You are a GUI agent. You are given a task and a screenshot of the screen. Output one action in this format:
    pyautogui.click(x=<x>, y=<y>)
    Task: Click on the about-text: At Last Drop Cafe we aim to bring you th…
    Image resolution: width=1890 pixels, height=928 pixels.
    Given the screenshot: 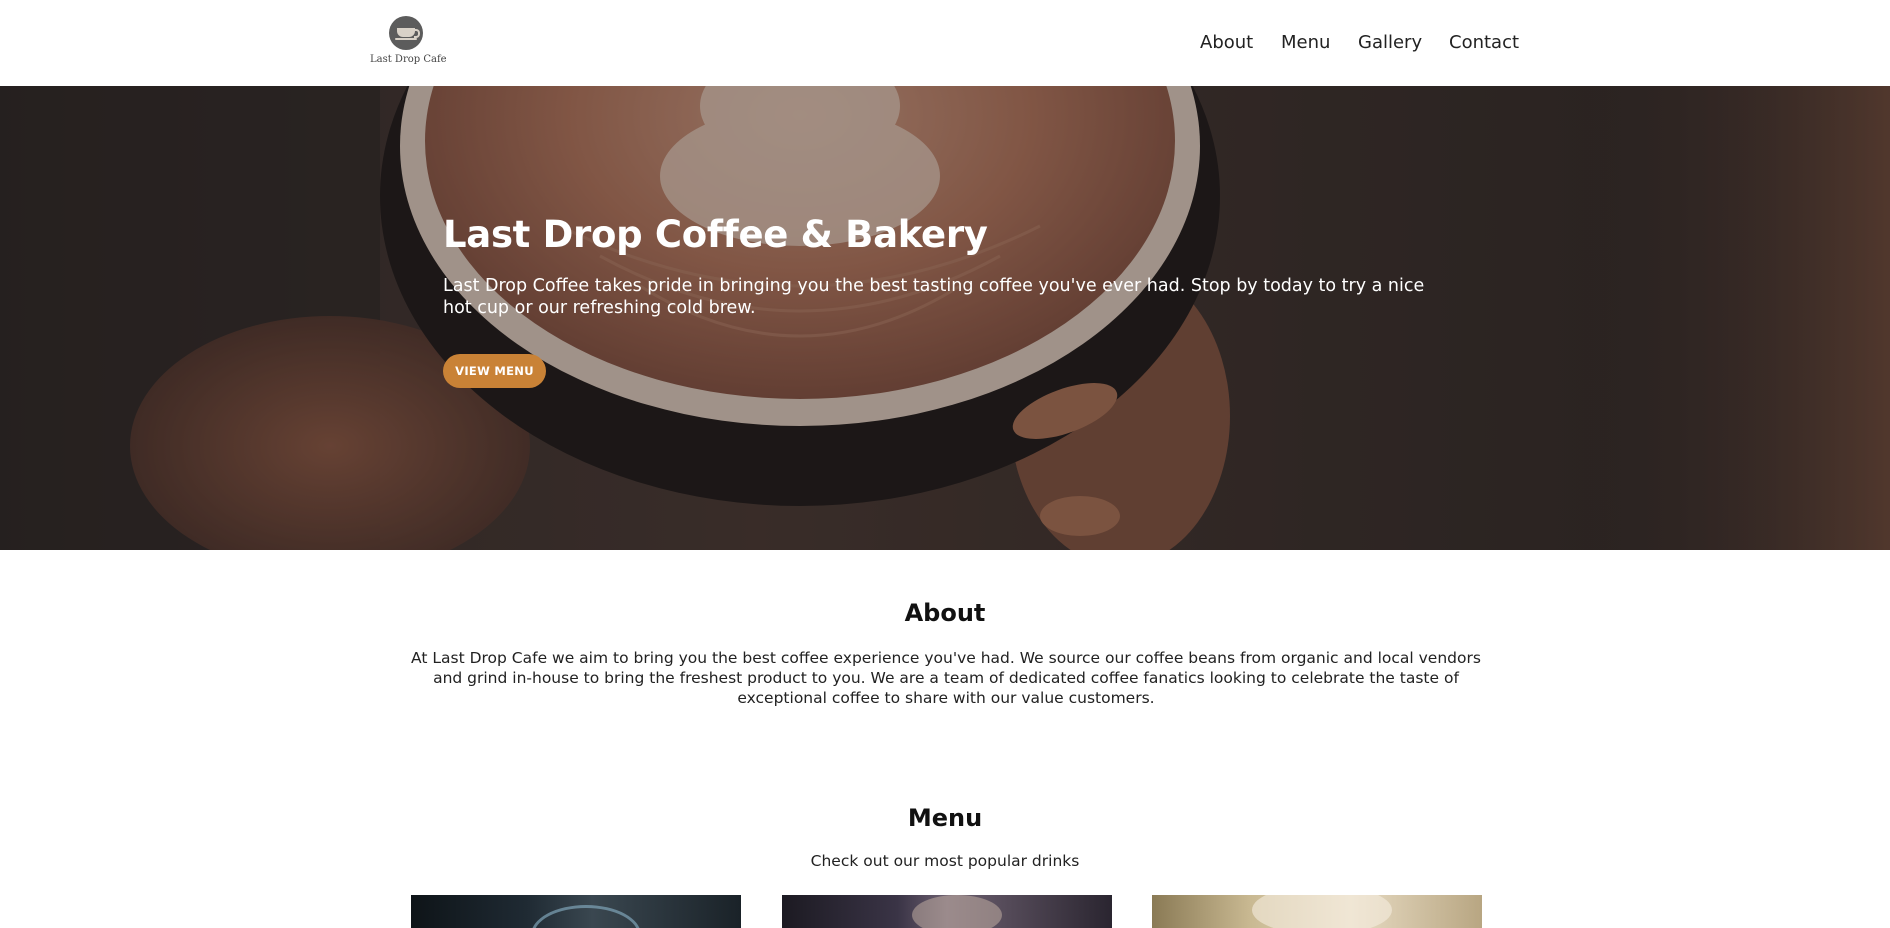 What is the action you would take?
    pyautogui.click(x=946, y=678)
    